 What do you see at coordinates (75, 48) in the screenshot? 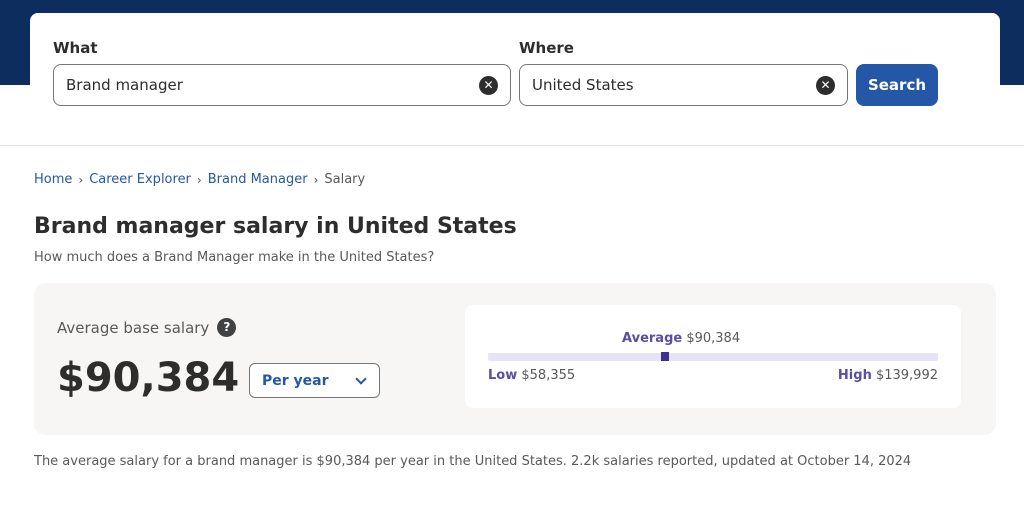
I see `what-label: What` at bounding box center [75, 48].